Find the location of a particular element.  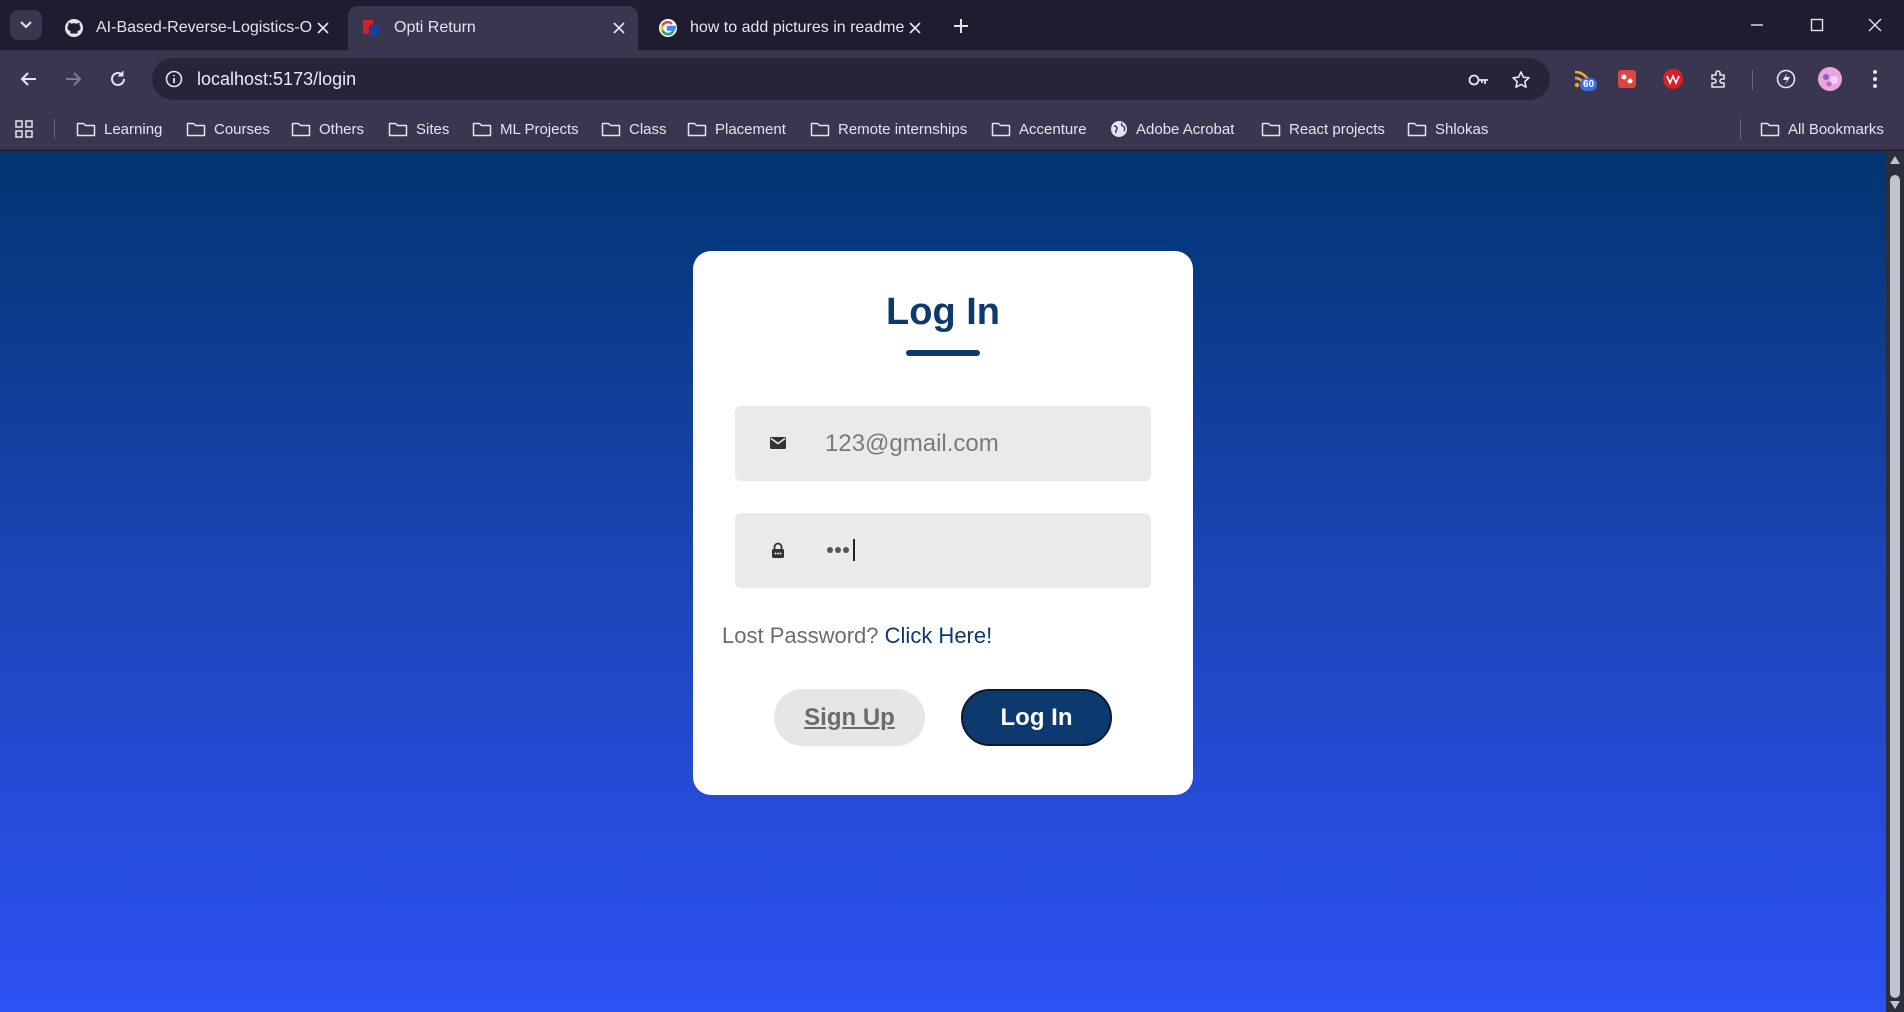

chevron-down-icon is located at coordinates (26, 25).